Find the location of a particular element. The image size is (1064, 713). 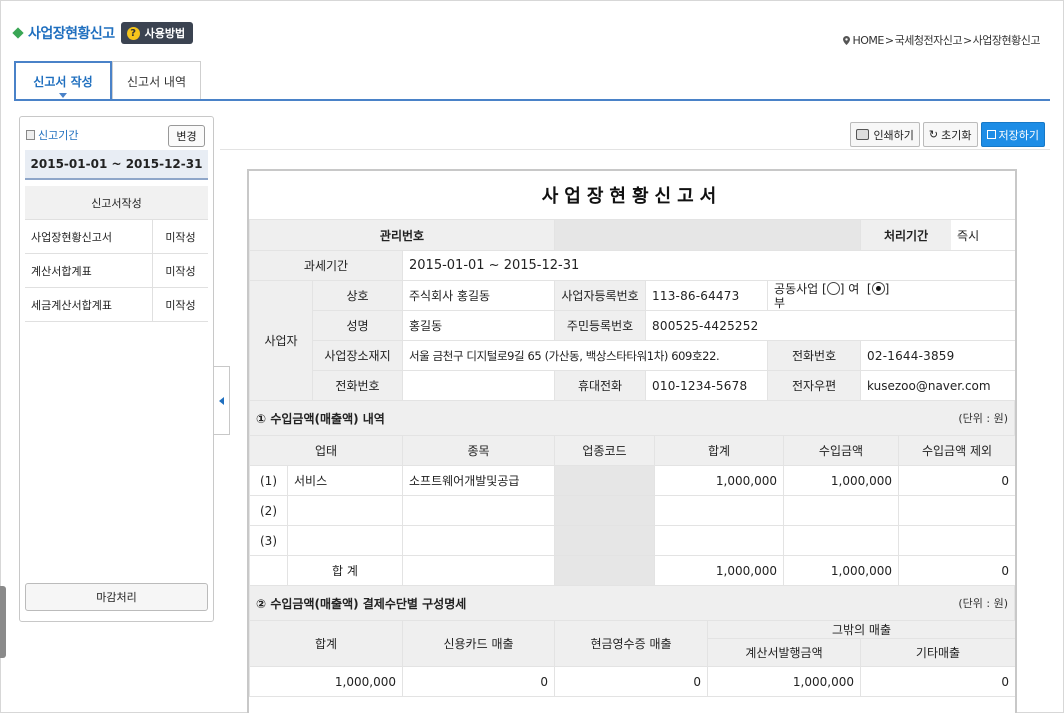

col-pay-invoice: 계산서발행금액 is located at coordinates (784, 652).